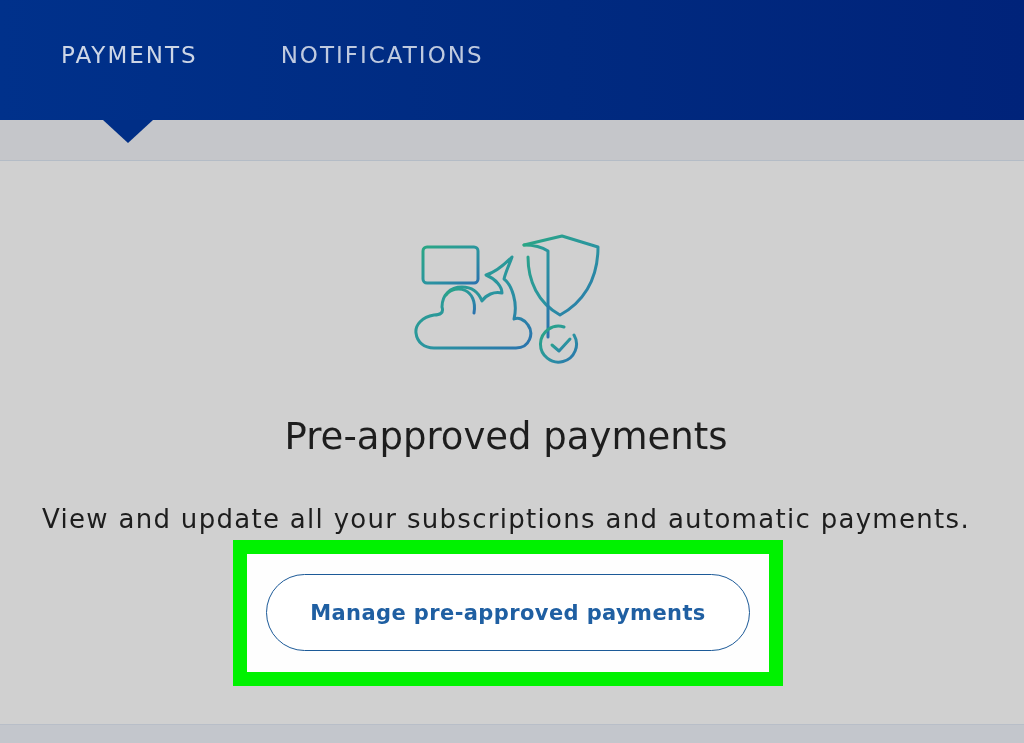 The image size is (1024, 743). What do you see at coordinates (129, 55) in the screenshot?
I see `nav-tab: PAYMENTS` at bounding box center [129, 55].